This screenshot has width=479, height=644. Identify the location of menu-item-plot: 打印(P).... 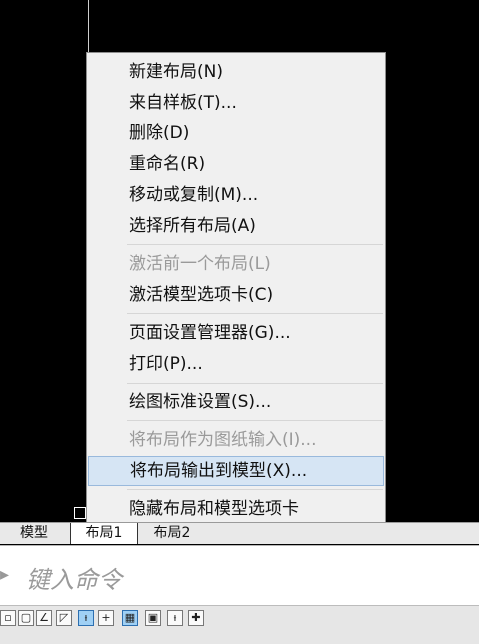
(236, 364).